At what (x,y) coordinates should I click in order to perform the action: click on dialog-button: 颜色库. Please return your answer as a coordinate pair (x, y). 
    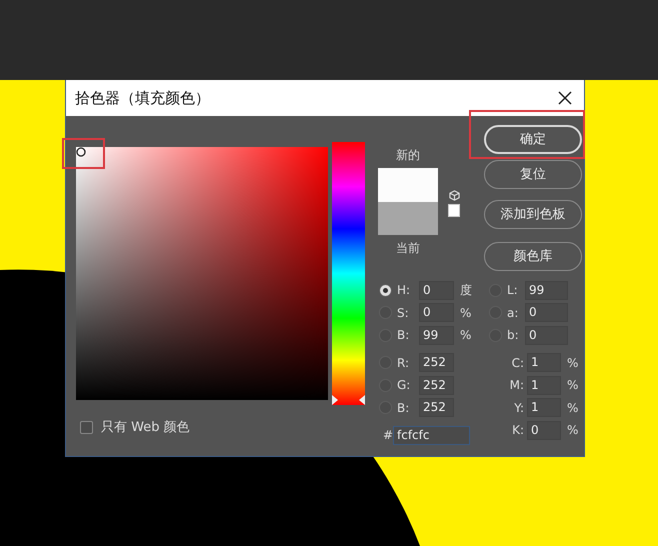
    Looking at the image, I should click on (533, 256).